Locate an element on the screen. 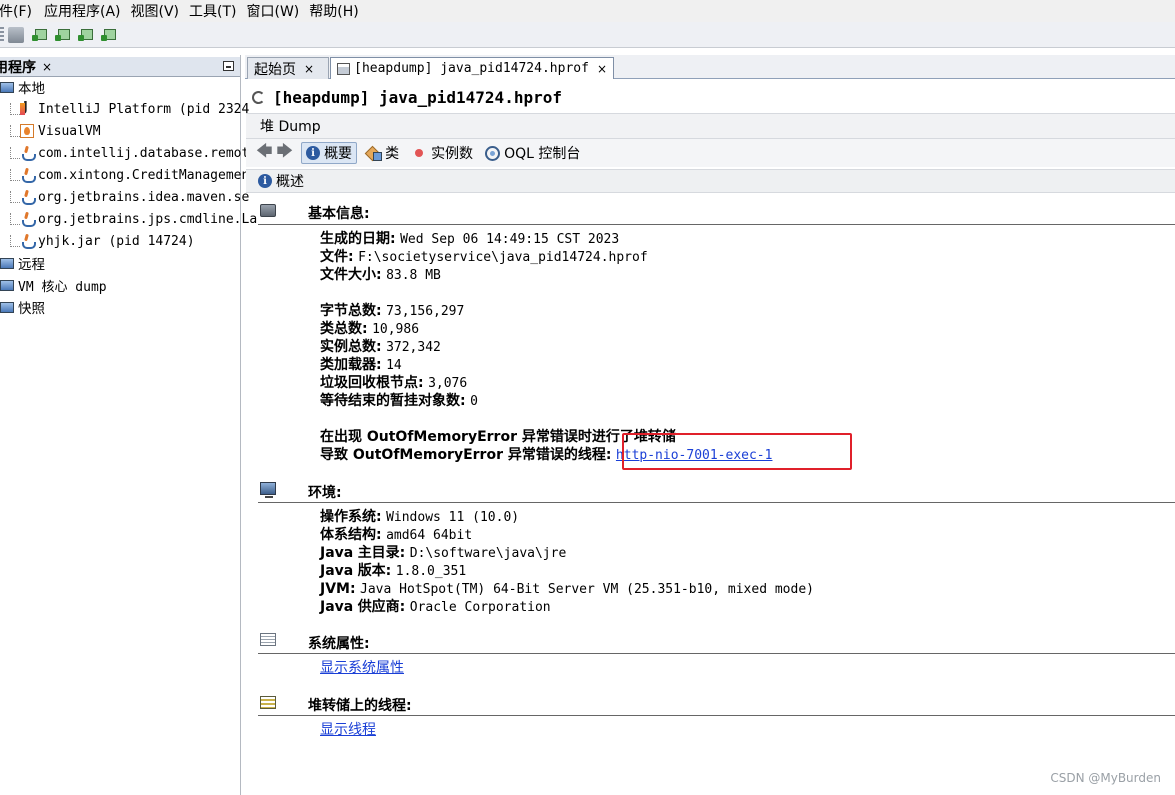 Image resolution: width=1175 pixels, height=795 pixels. env-arch: 体系结构: amd64 64bit is located at coordinates (396, 535).